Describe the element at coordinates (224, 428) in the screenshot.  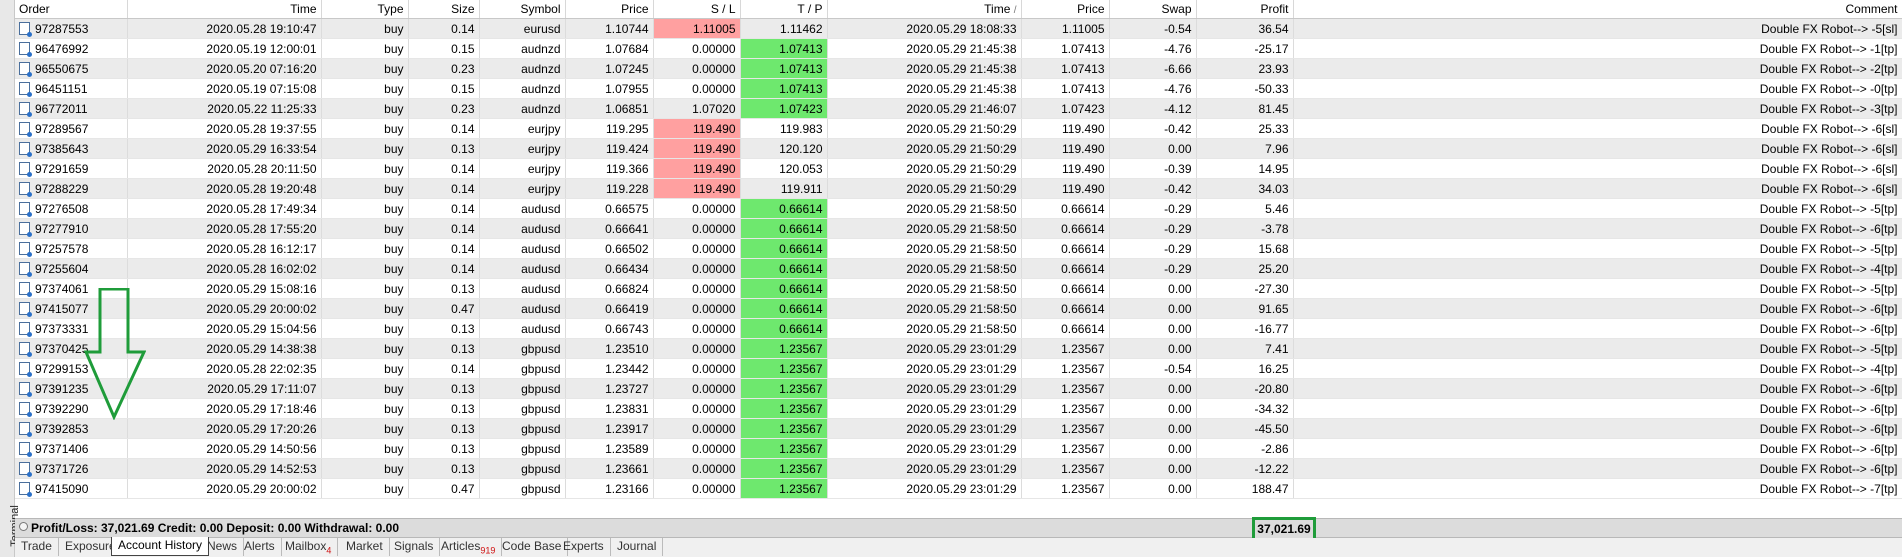
I see `cell-open-time: 2020.05.29 17:20:26` at that location.